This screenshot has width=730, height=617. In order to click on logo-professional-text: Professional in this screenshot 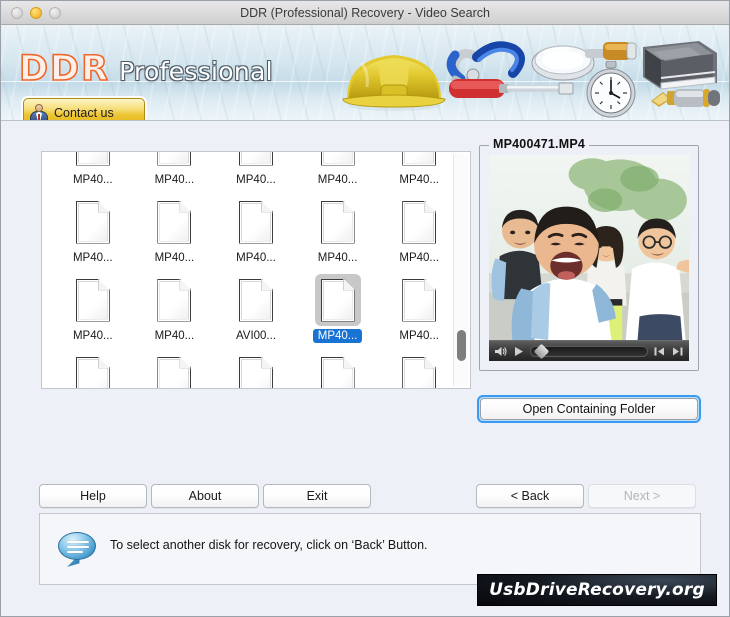, I will do `click(196, 71)`.